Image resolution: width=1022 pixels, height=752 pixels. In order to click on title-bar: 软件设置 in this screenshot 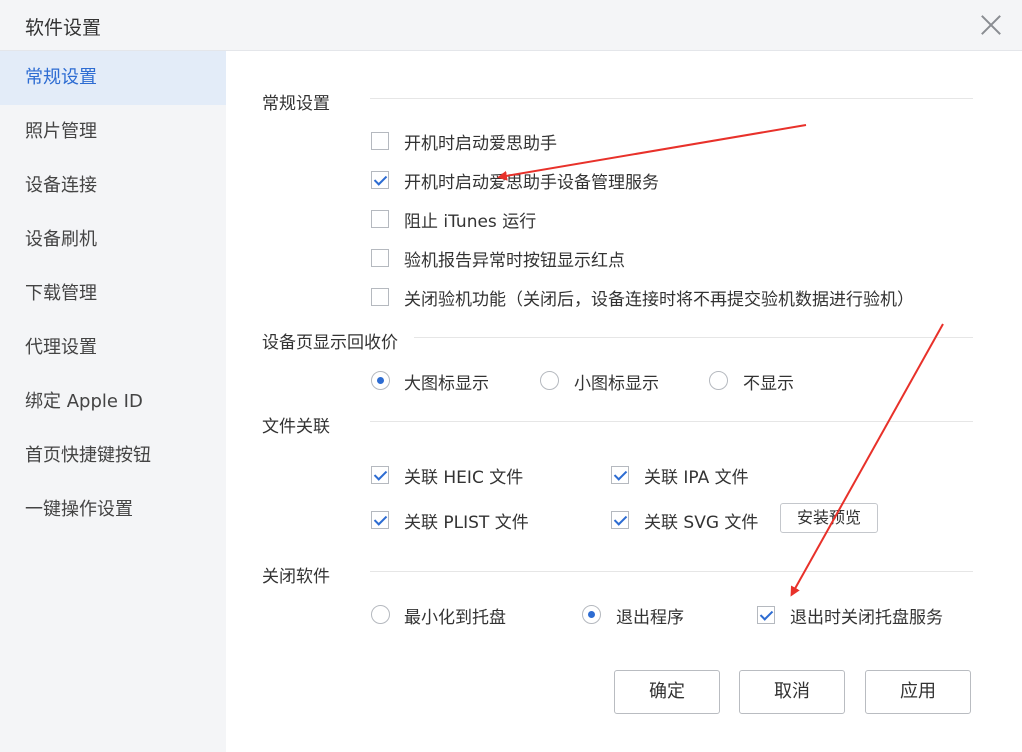, I will do `click(511, 25)`.